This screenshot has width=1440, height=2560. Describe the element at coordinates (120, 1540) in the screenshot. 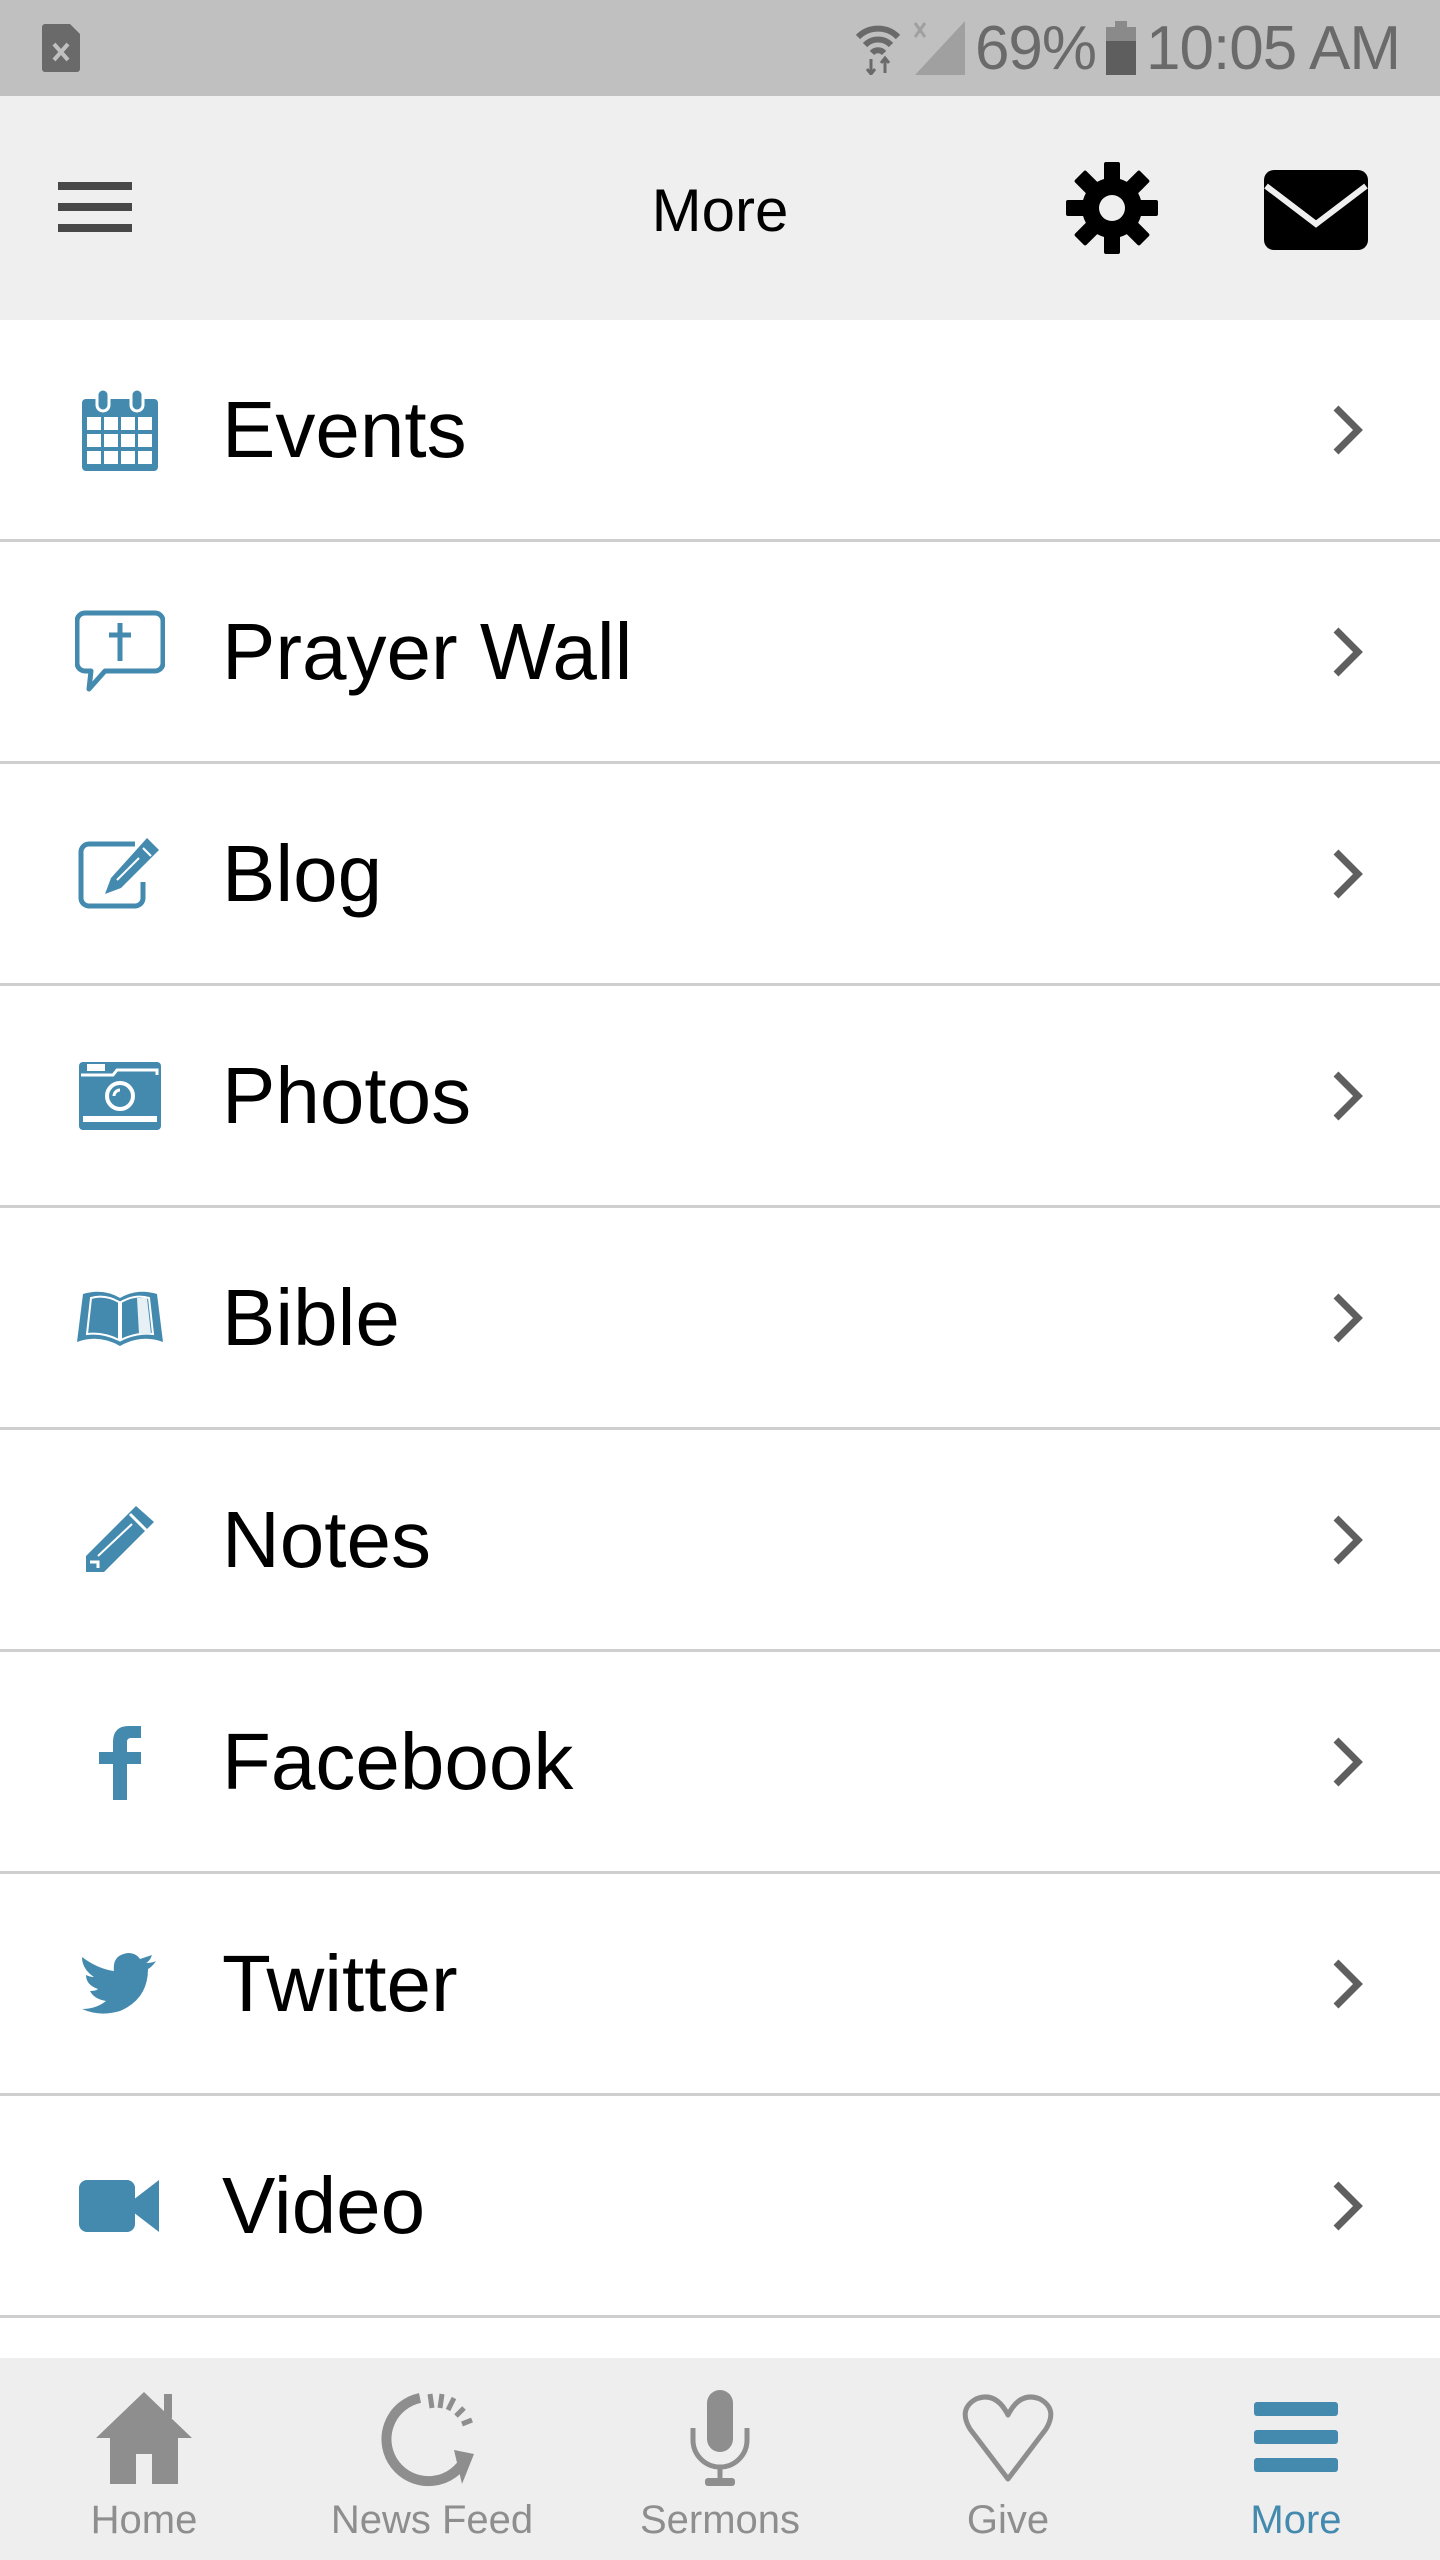

I see `pencil-icon` at that location.